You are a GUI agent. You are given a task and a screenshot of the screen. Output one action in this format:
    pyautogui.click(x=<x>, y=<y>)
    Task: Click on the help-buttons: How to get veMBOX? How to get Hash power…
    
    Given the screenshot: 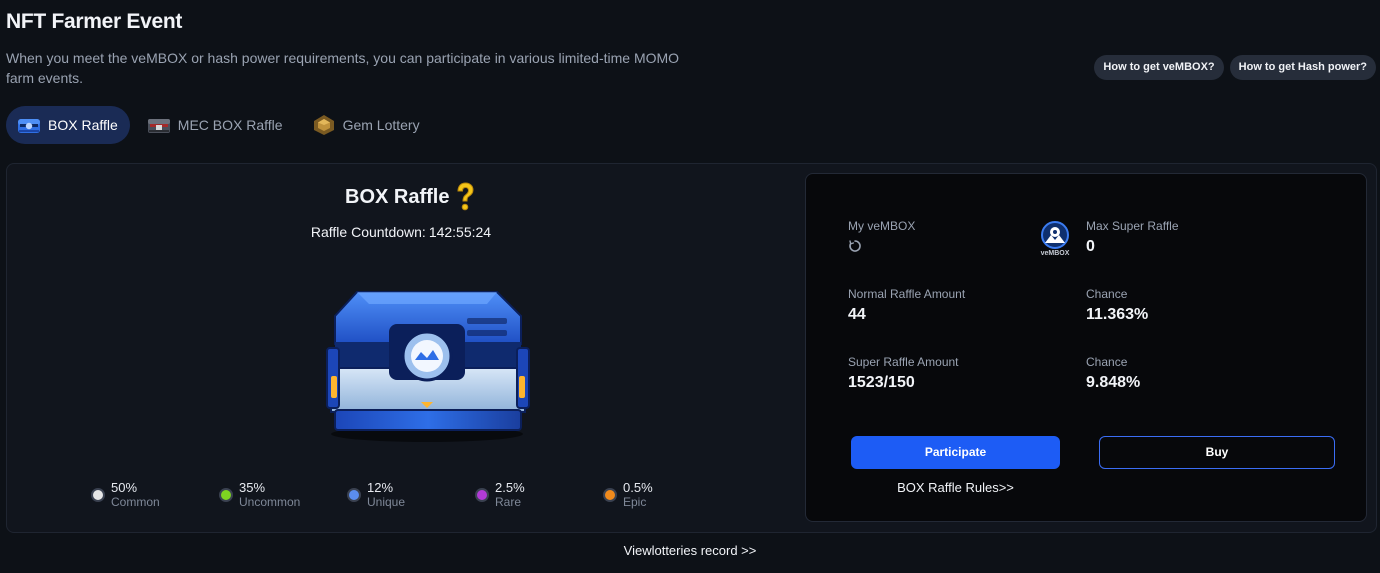 What is the action you would take?
    pyautogui.click(x=1235, y=67)
    